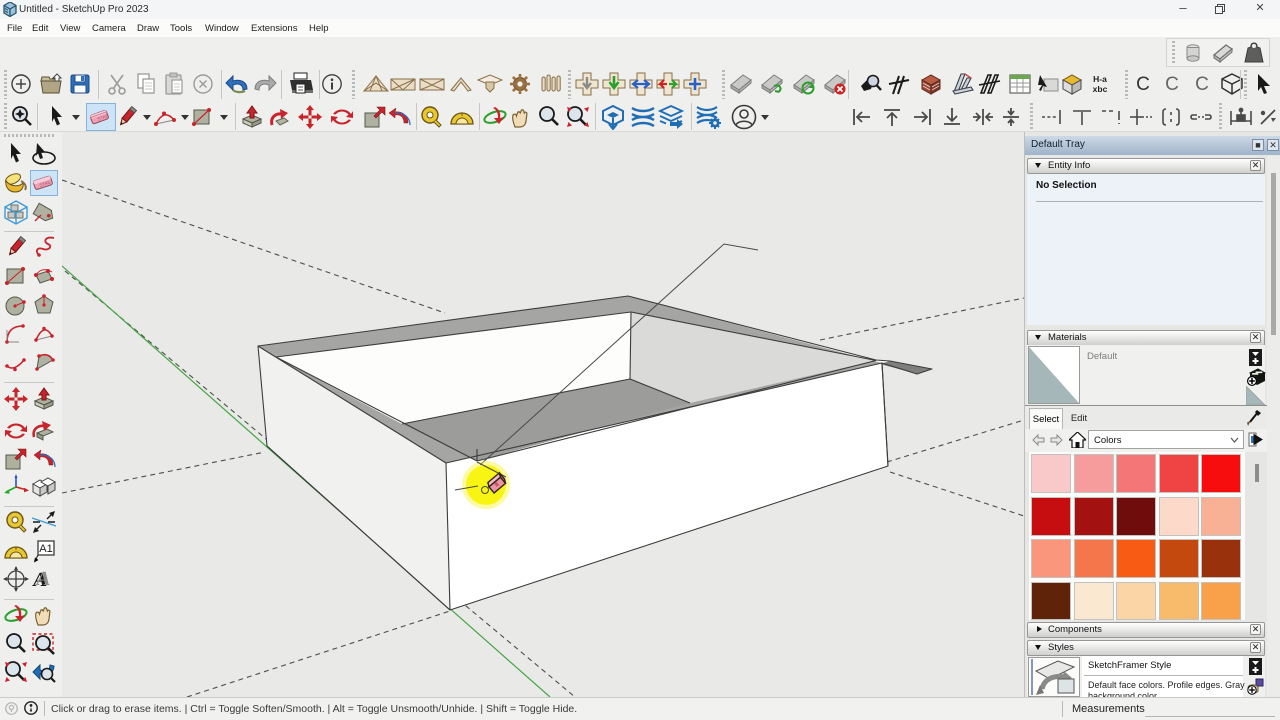  What do you see at coordinates (43, 579) in the screenshot?
I see `svg-text: A` at bounding box center [43, 579].